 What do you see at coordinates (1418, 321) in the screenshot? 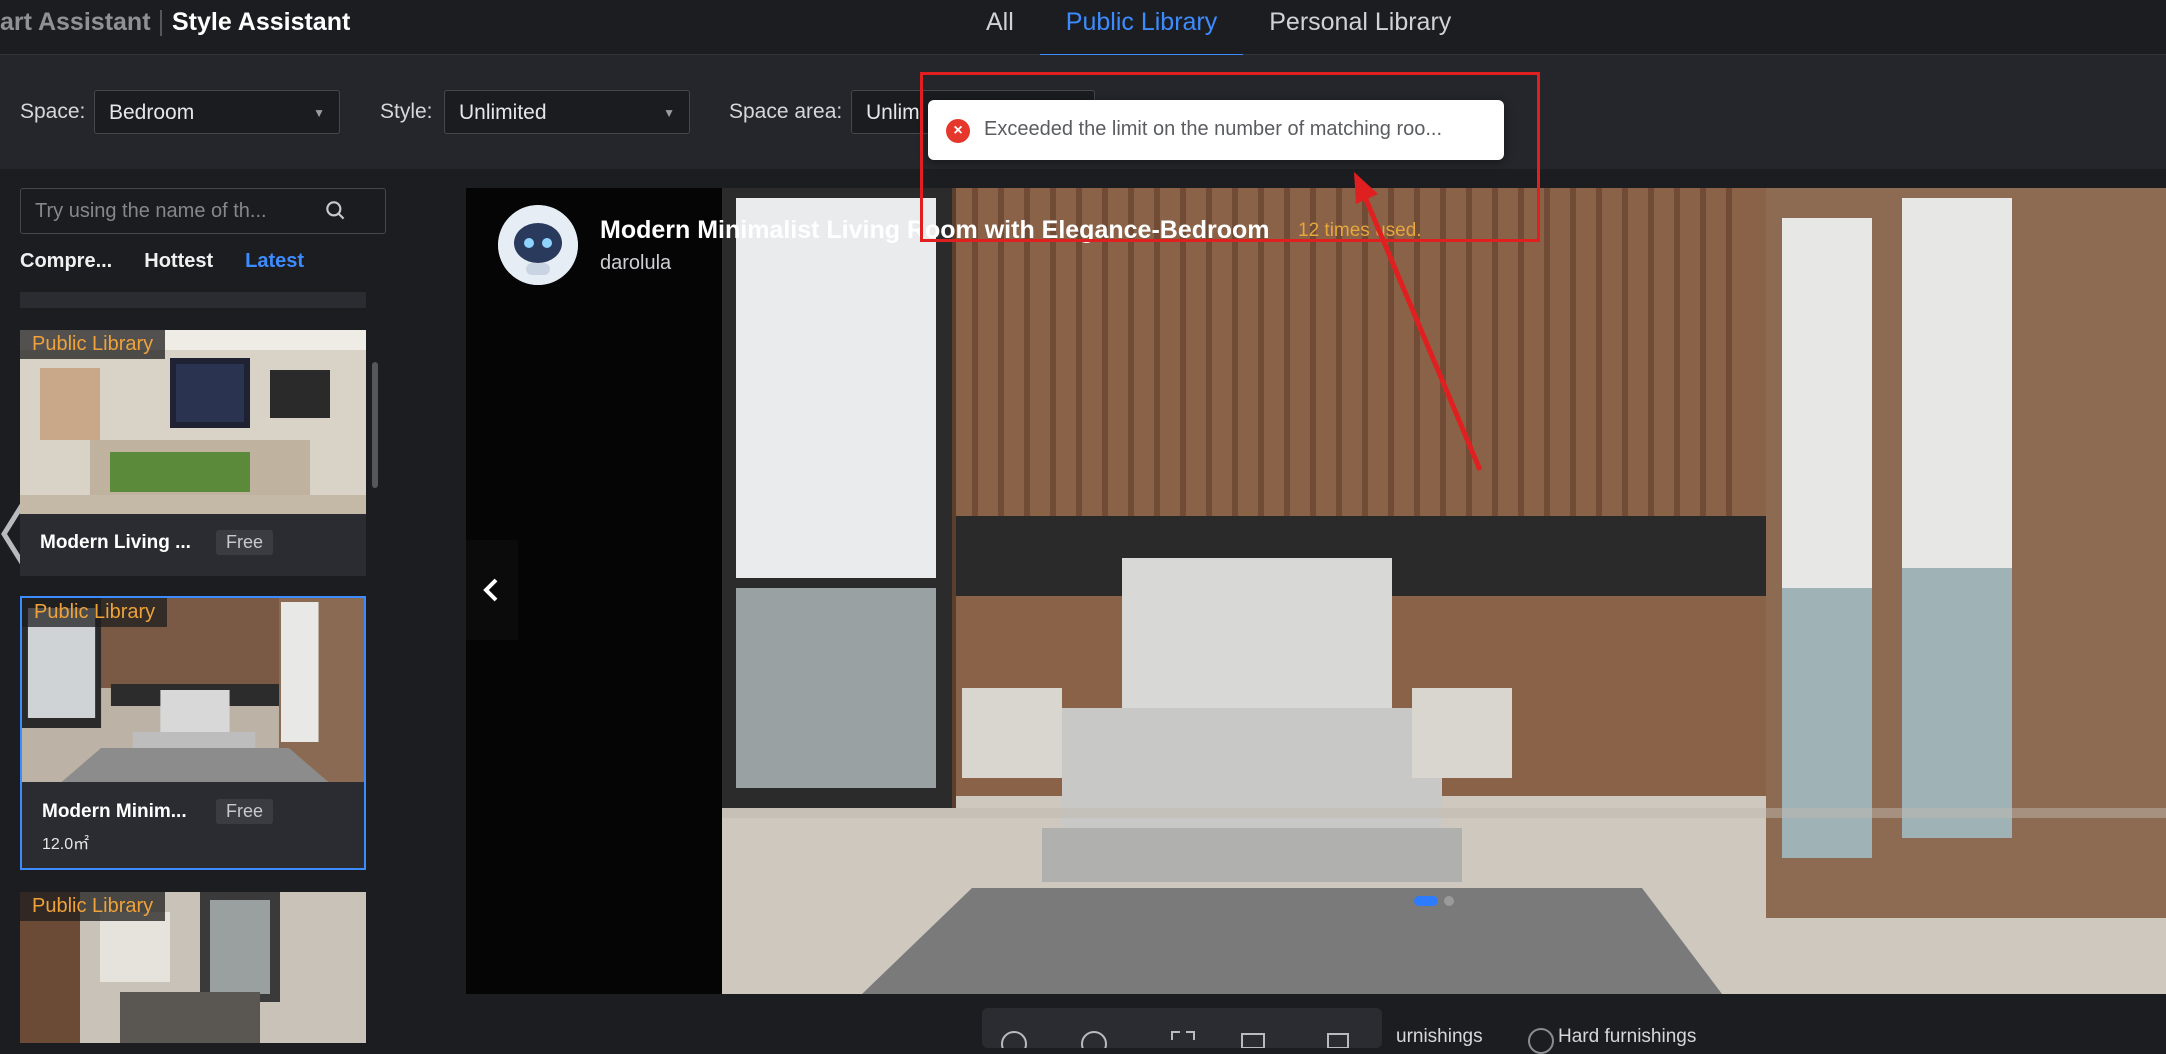
I see `annotation-arrow` at bounding box center [1418, 321].